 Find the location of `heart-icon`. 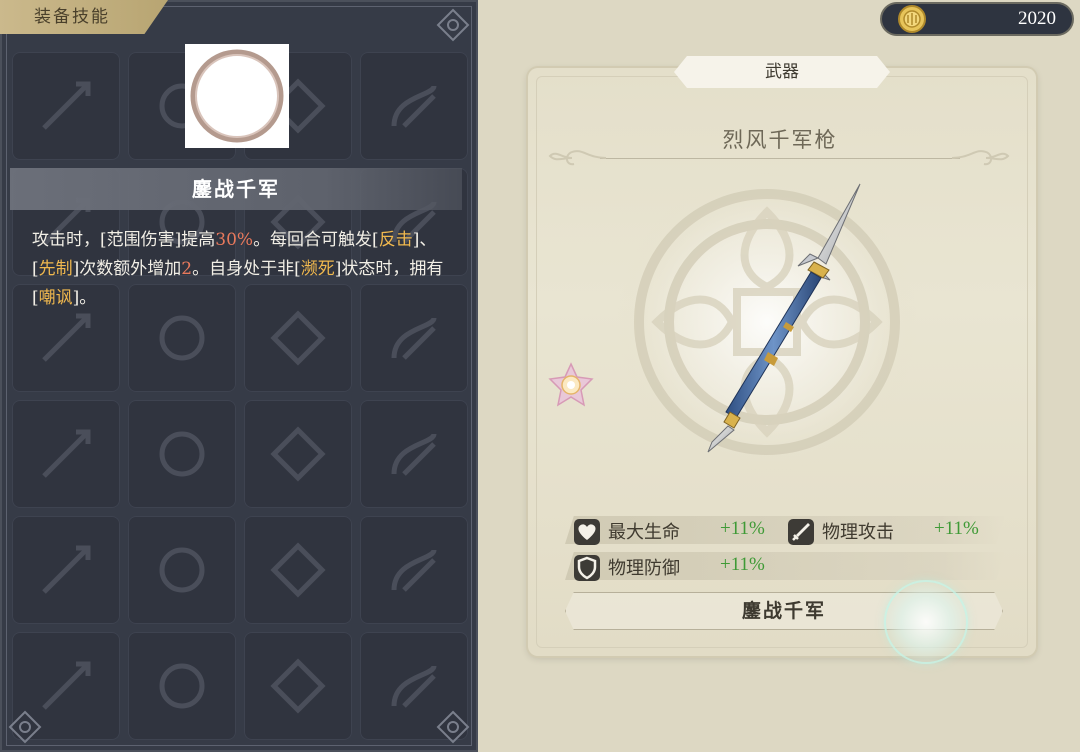

heart-icon is located at coordinates (587, 532).